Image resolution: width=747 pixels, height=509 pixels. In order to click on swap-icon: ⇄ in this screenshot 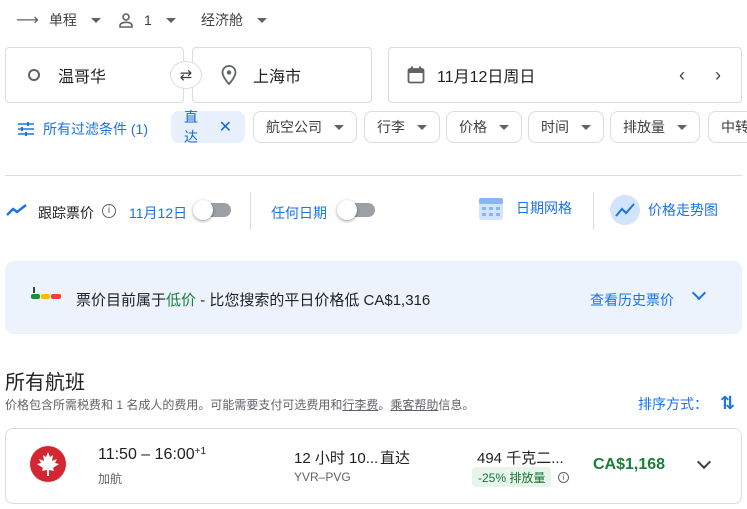, I will do `click(186, 75)`.